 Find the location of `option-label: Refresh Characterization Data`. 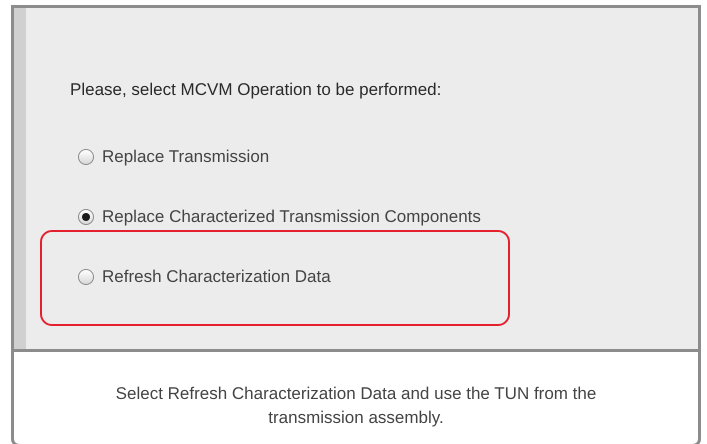

option-label: Refresh Characterization Data is located at coordinates (216, 277).